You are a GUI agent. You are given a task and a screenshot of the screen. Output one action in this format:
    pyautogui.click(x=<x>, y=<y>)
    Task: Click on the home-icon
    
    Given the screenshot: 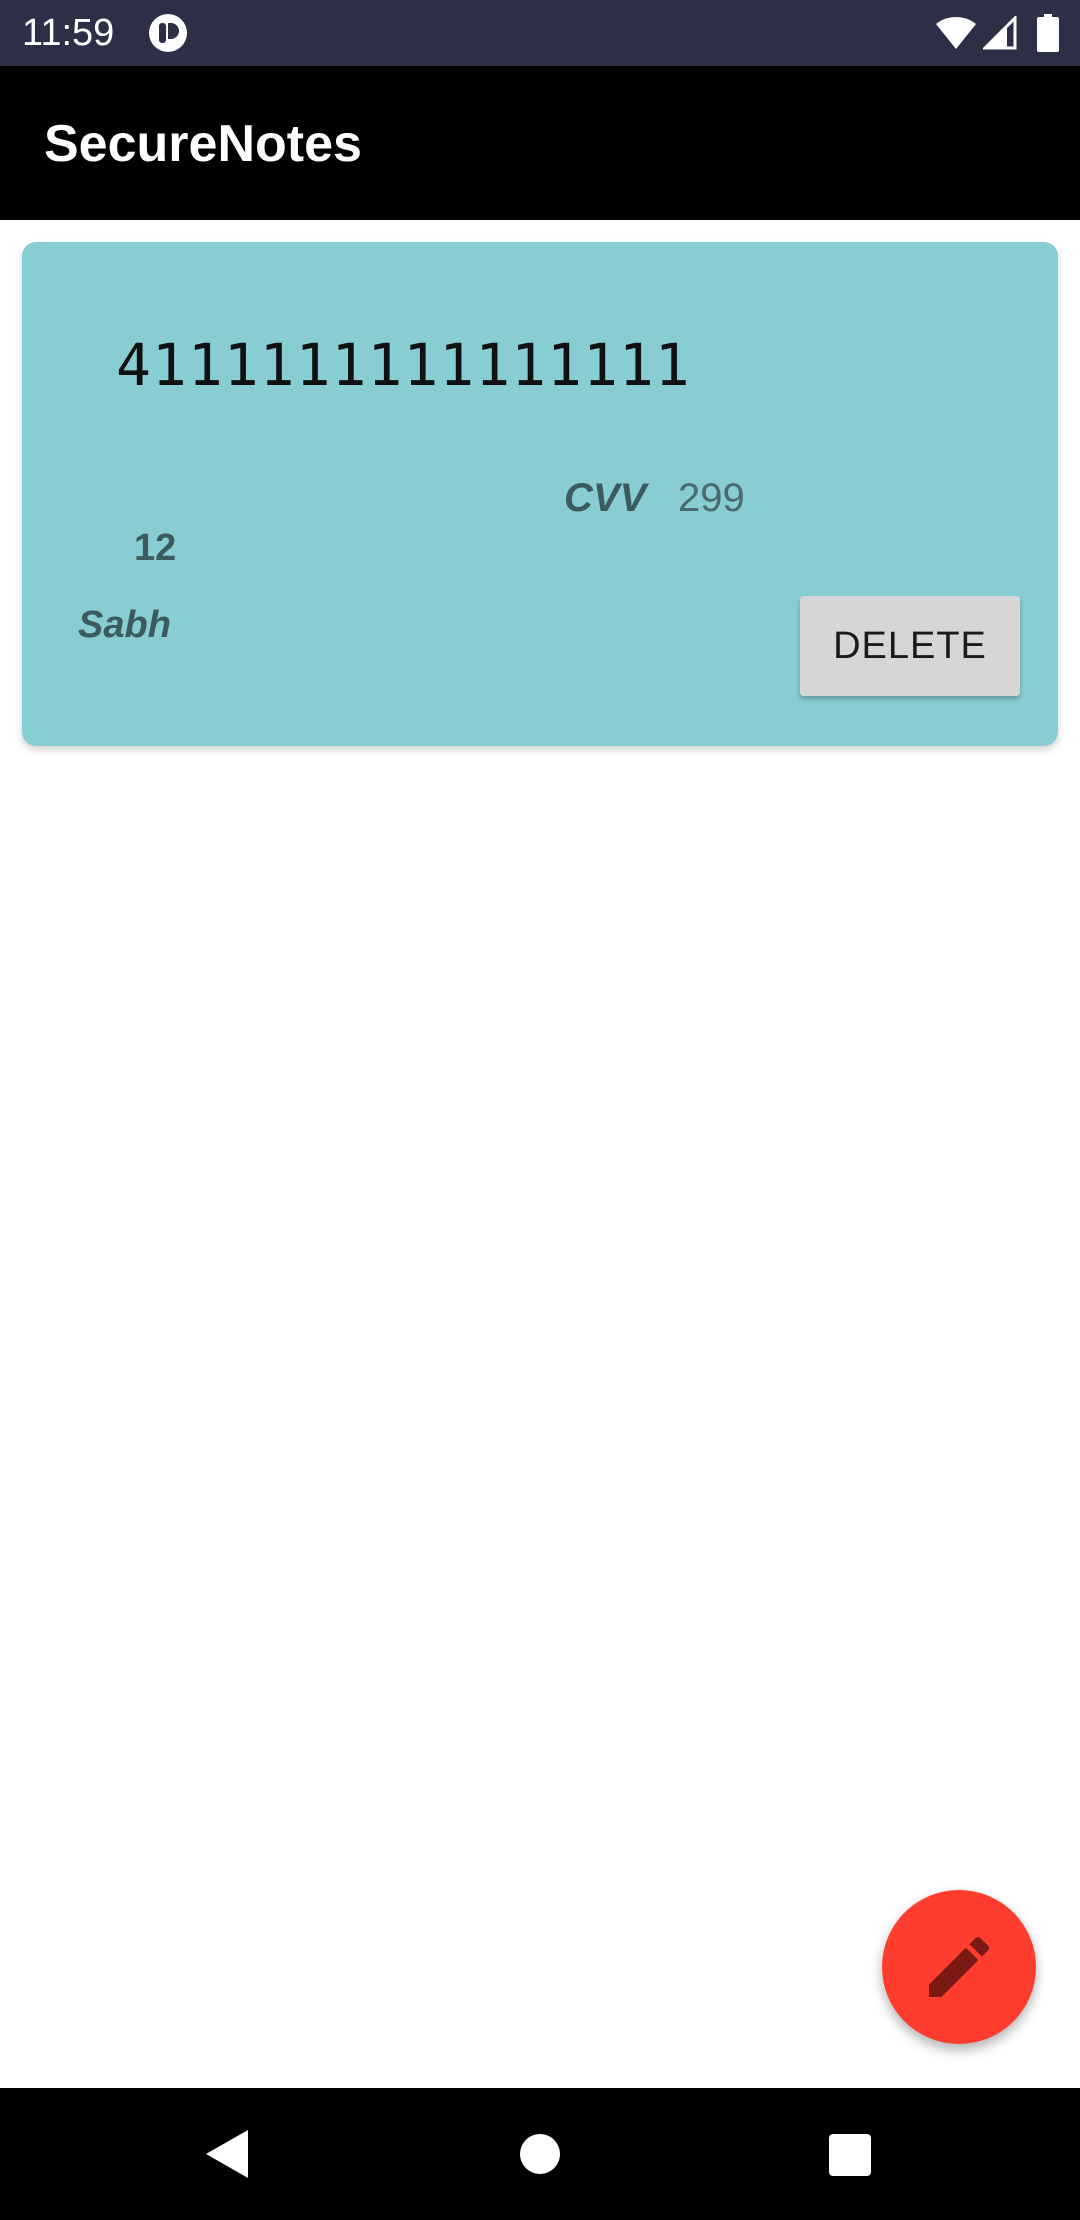 What is the action you would take?
    pyautogui.click(x=540, y=2154)
    